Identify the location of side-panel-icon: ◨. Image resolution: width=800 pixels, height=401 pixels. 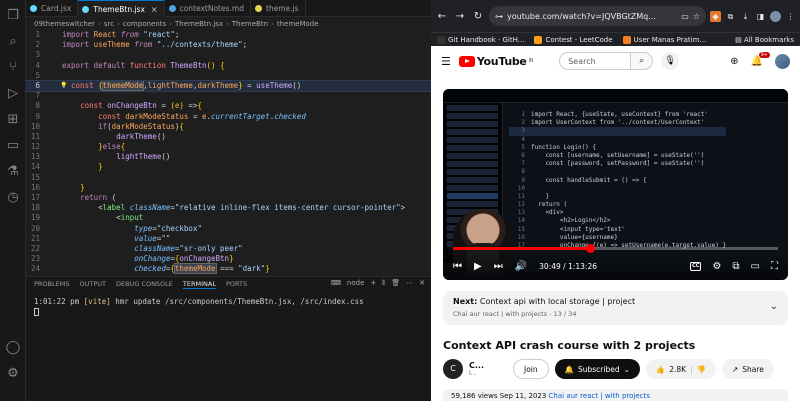
(760, 16).